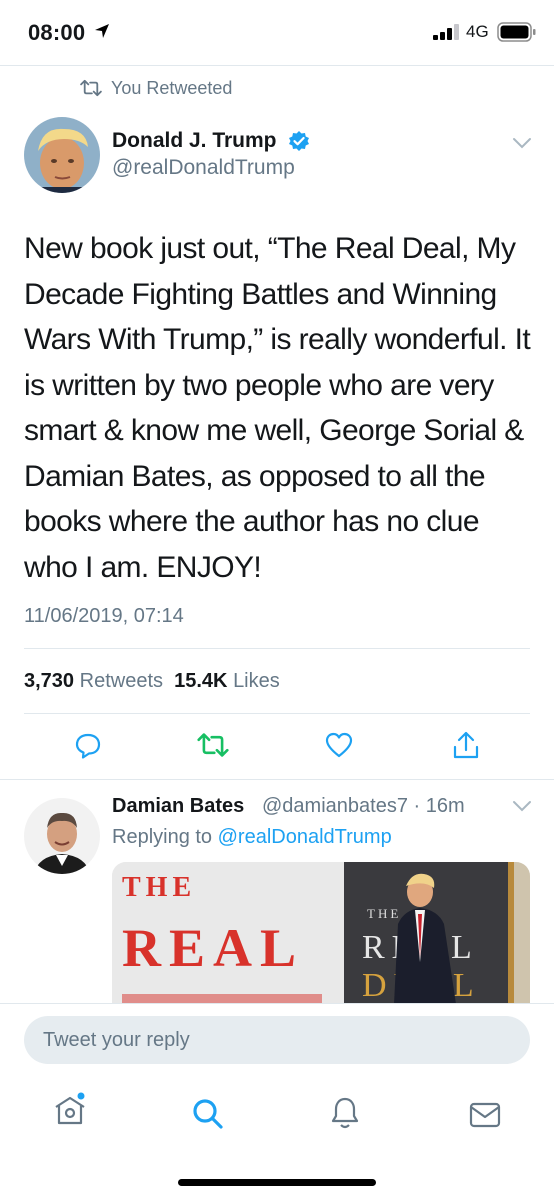 The image size is (554, 1200). I want to click on signal-bars-icon, so click(448, 32).